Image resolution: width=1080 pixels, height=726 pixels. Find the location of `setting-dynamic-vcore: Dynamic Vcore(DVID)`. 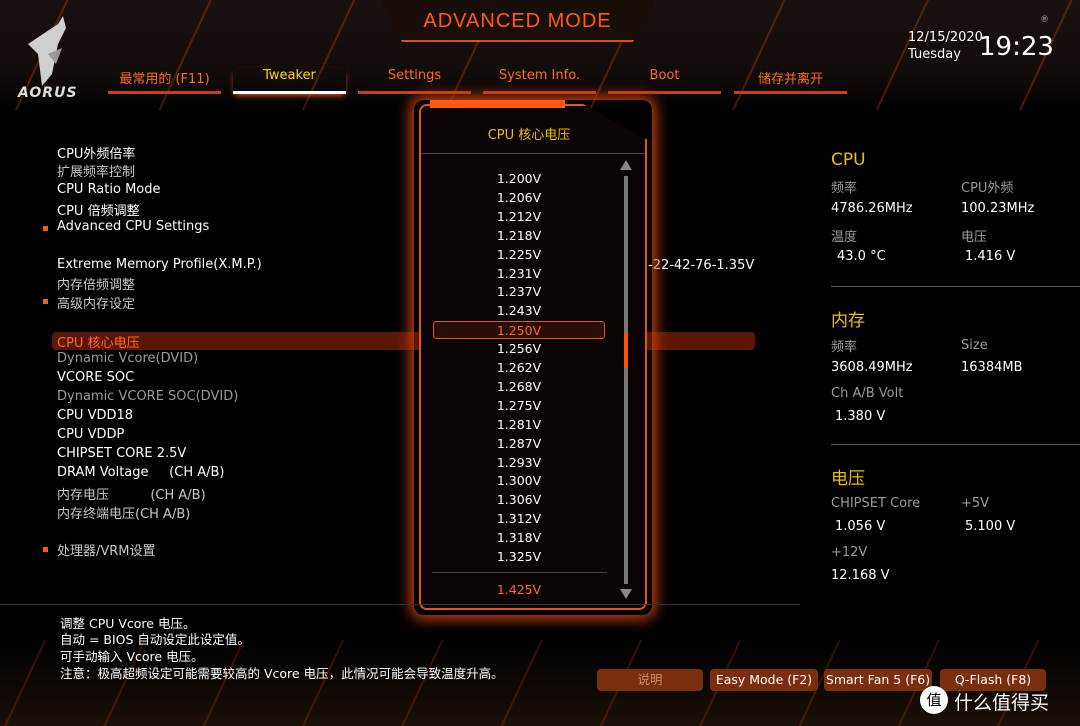

setting-dynamic-vcore: Dynamic Vcore(DVID) is located at coordinates (127, 358).